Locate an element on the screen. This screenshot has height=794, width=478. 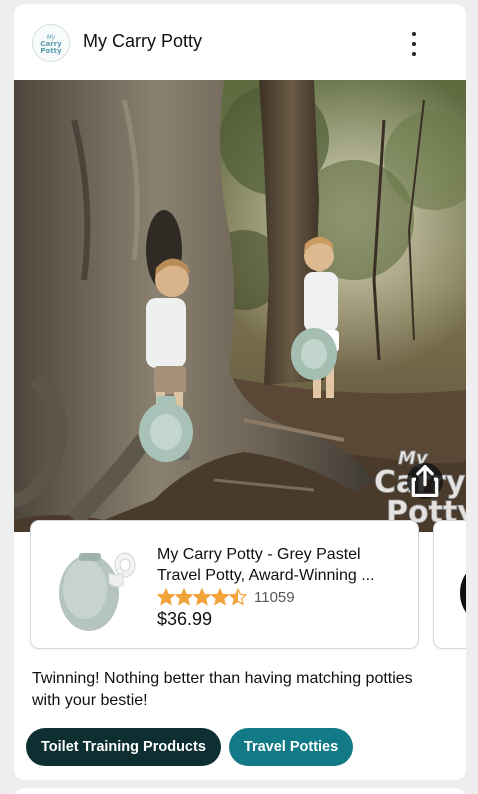
product-thumbnail is located at coordinates (97, 591).